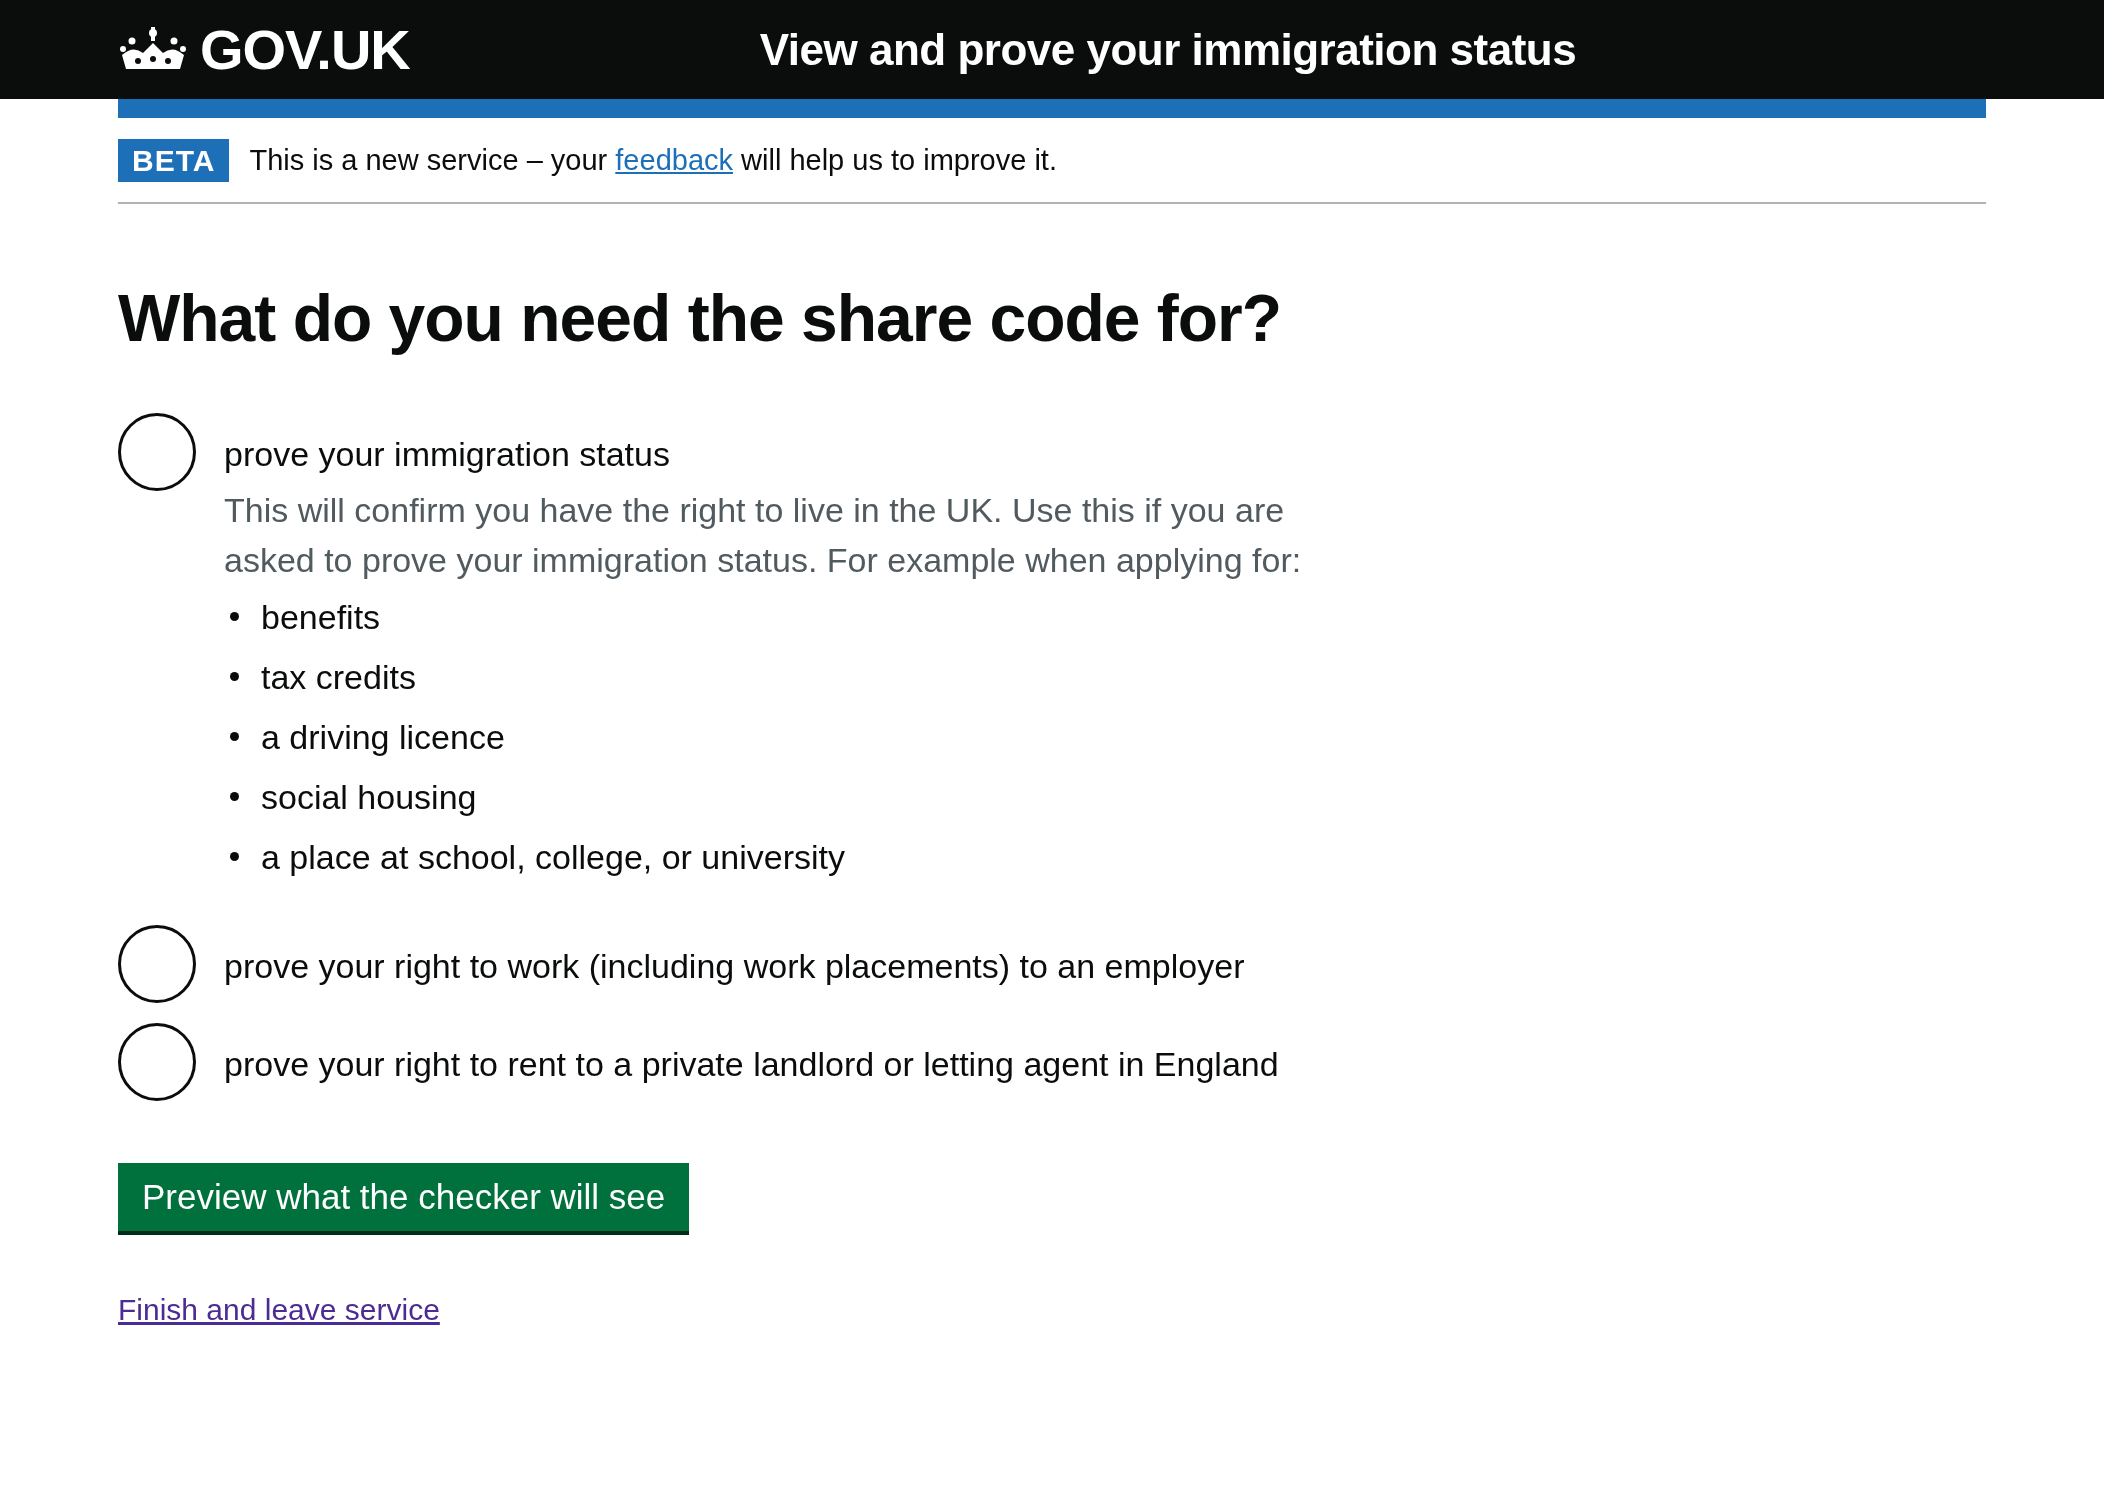  I want to click on list-item: tax credits, so click(338, 677).